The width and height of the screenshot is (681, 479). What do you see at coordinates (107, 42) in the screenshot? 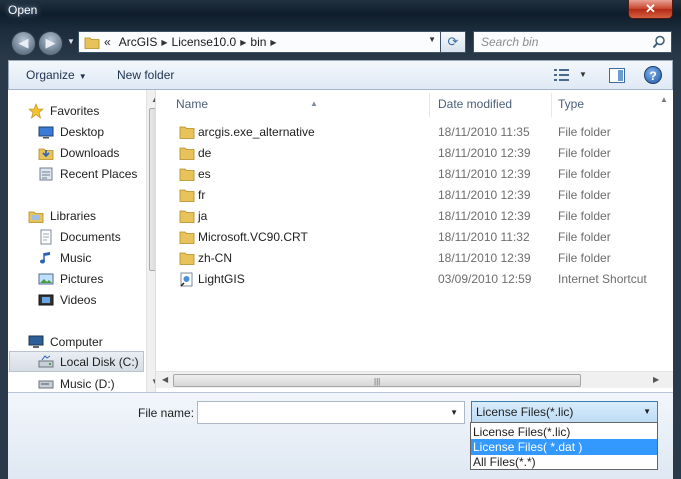
I see `breadcrumb-overflow: «` at bounding box center [107, 42].